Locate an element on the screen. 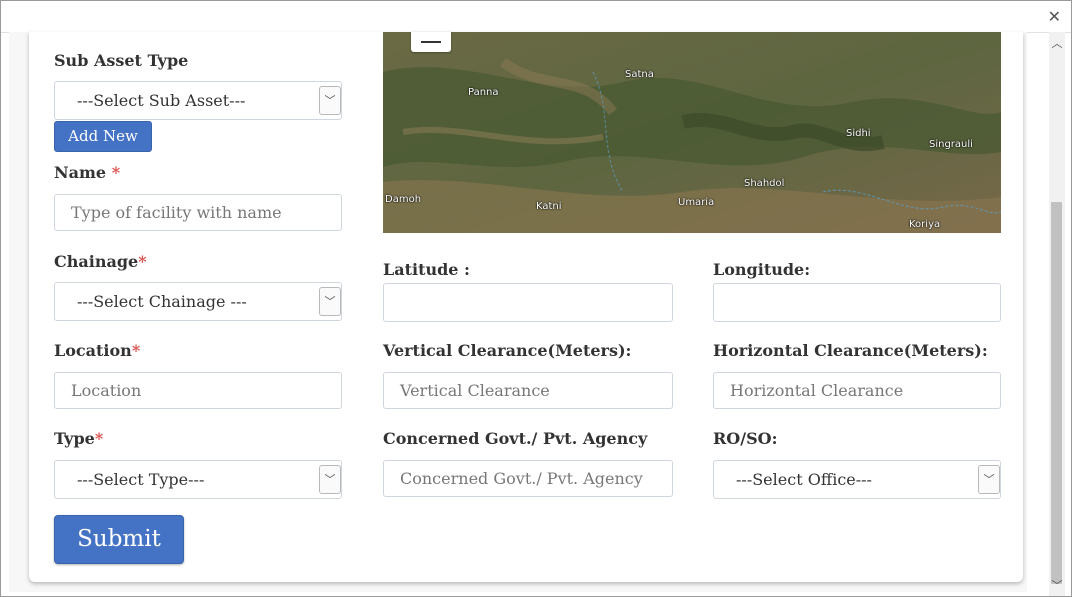 Image resolution: width=1072 pixels, height=597 pixels. ro-so-selected: ---Select Office--- is located at coordinates (804, 479).